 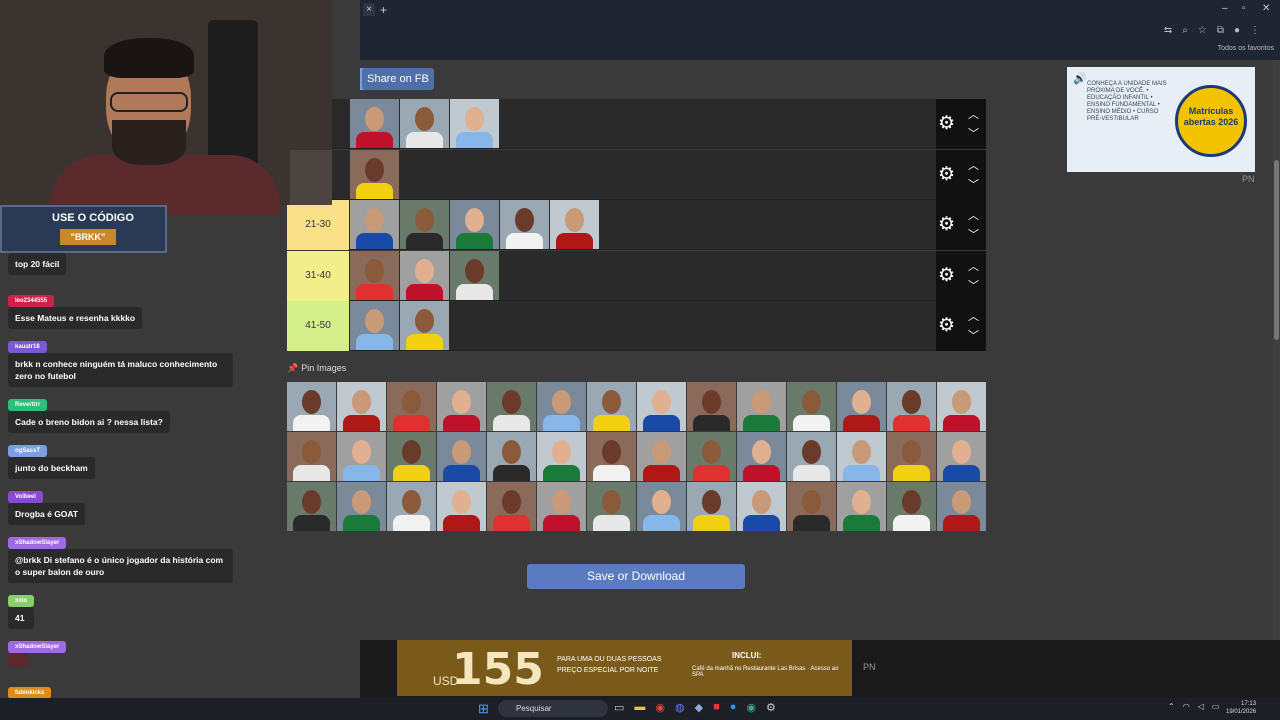 I want to click on save-download-button: Save or Download, so click(x=636, y=576).